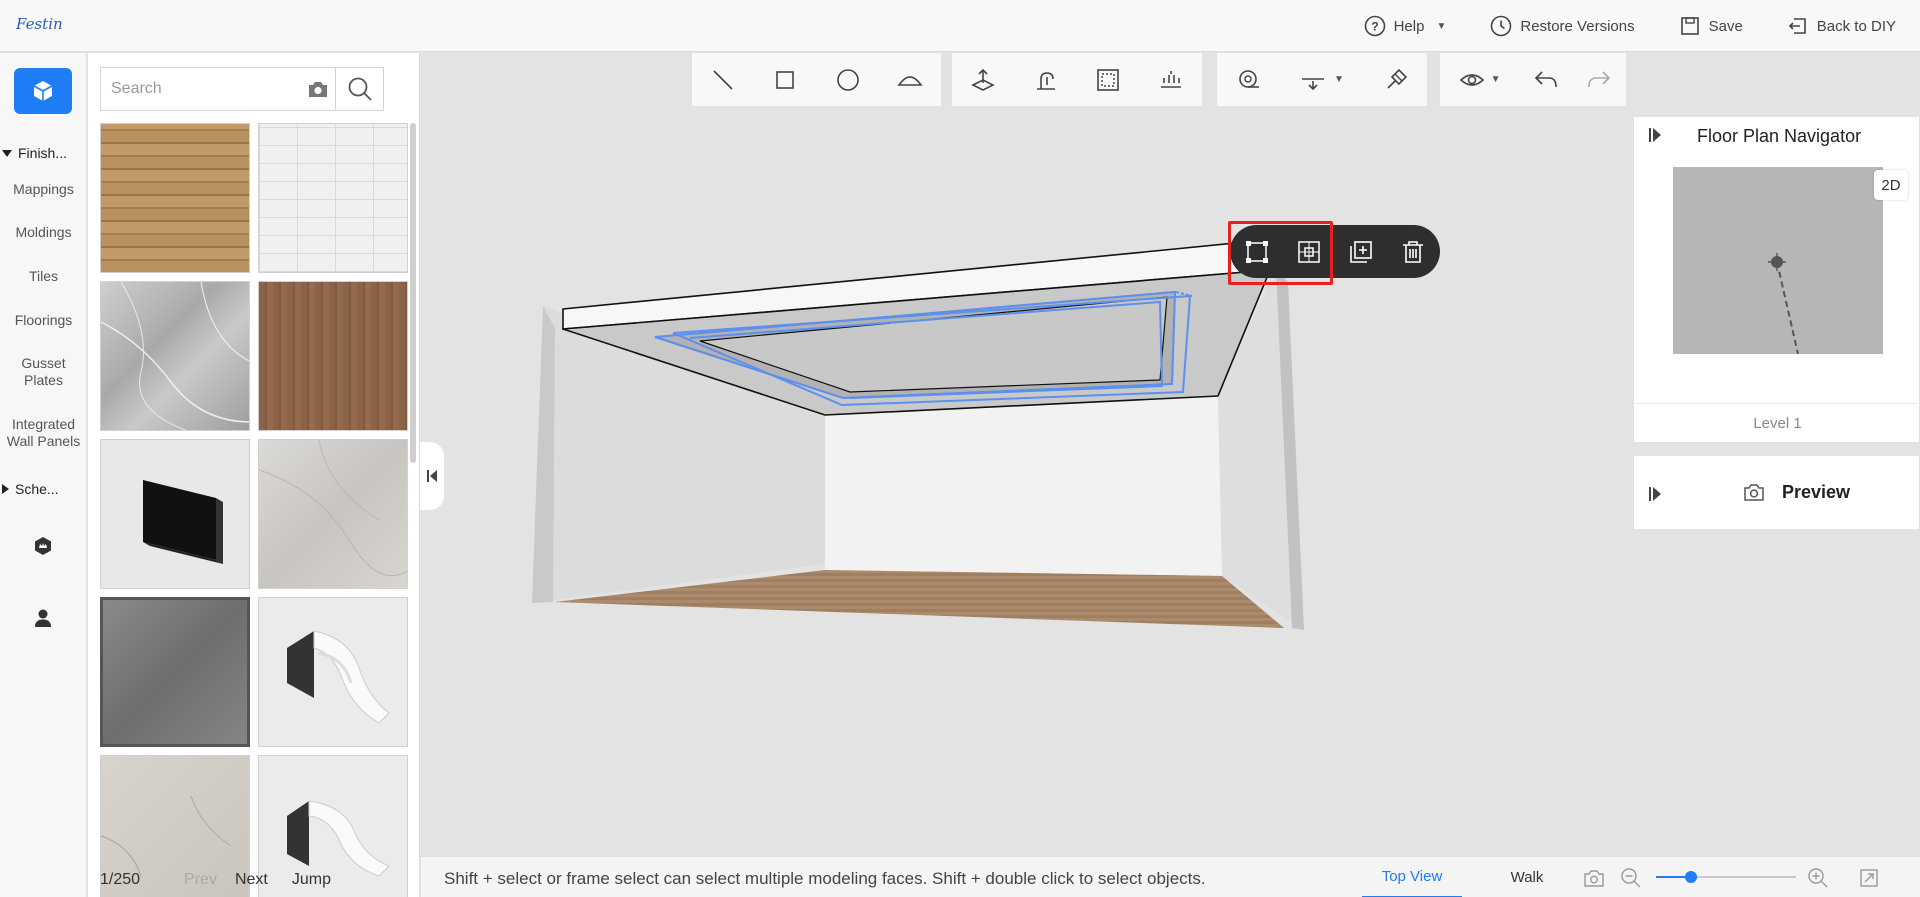  What do you see at coordinates (1783, 304) in the screenshot?
I see `navigator-camera` at bounding box center [1783, 304].